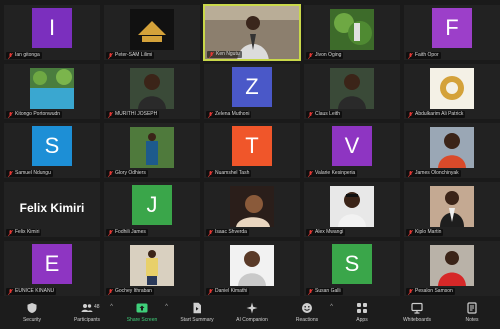 The image size is (500, 329). I want to click on participant-name-label: Faith Opor, so click(423, 55).